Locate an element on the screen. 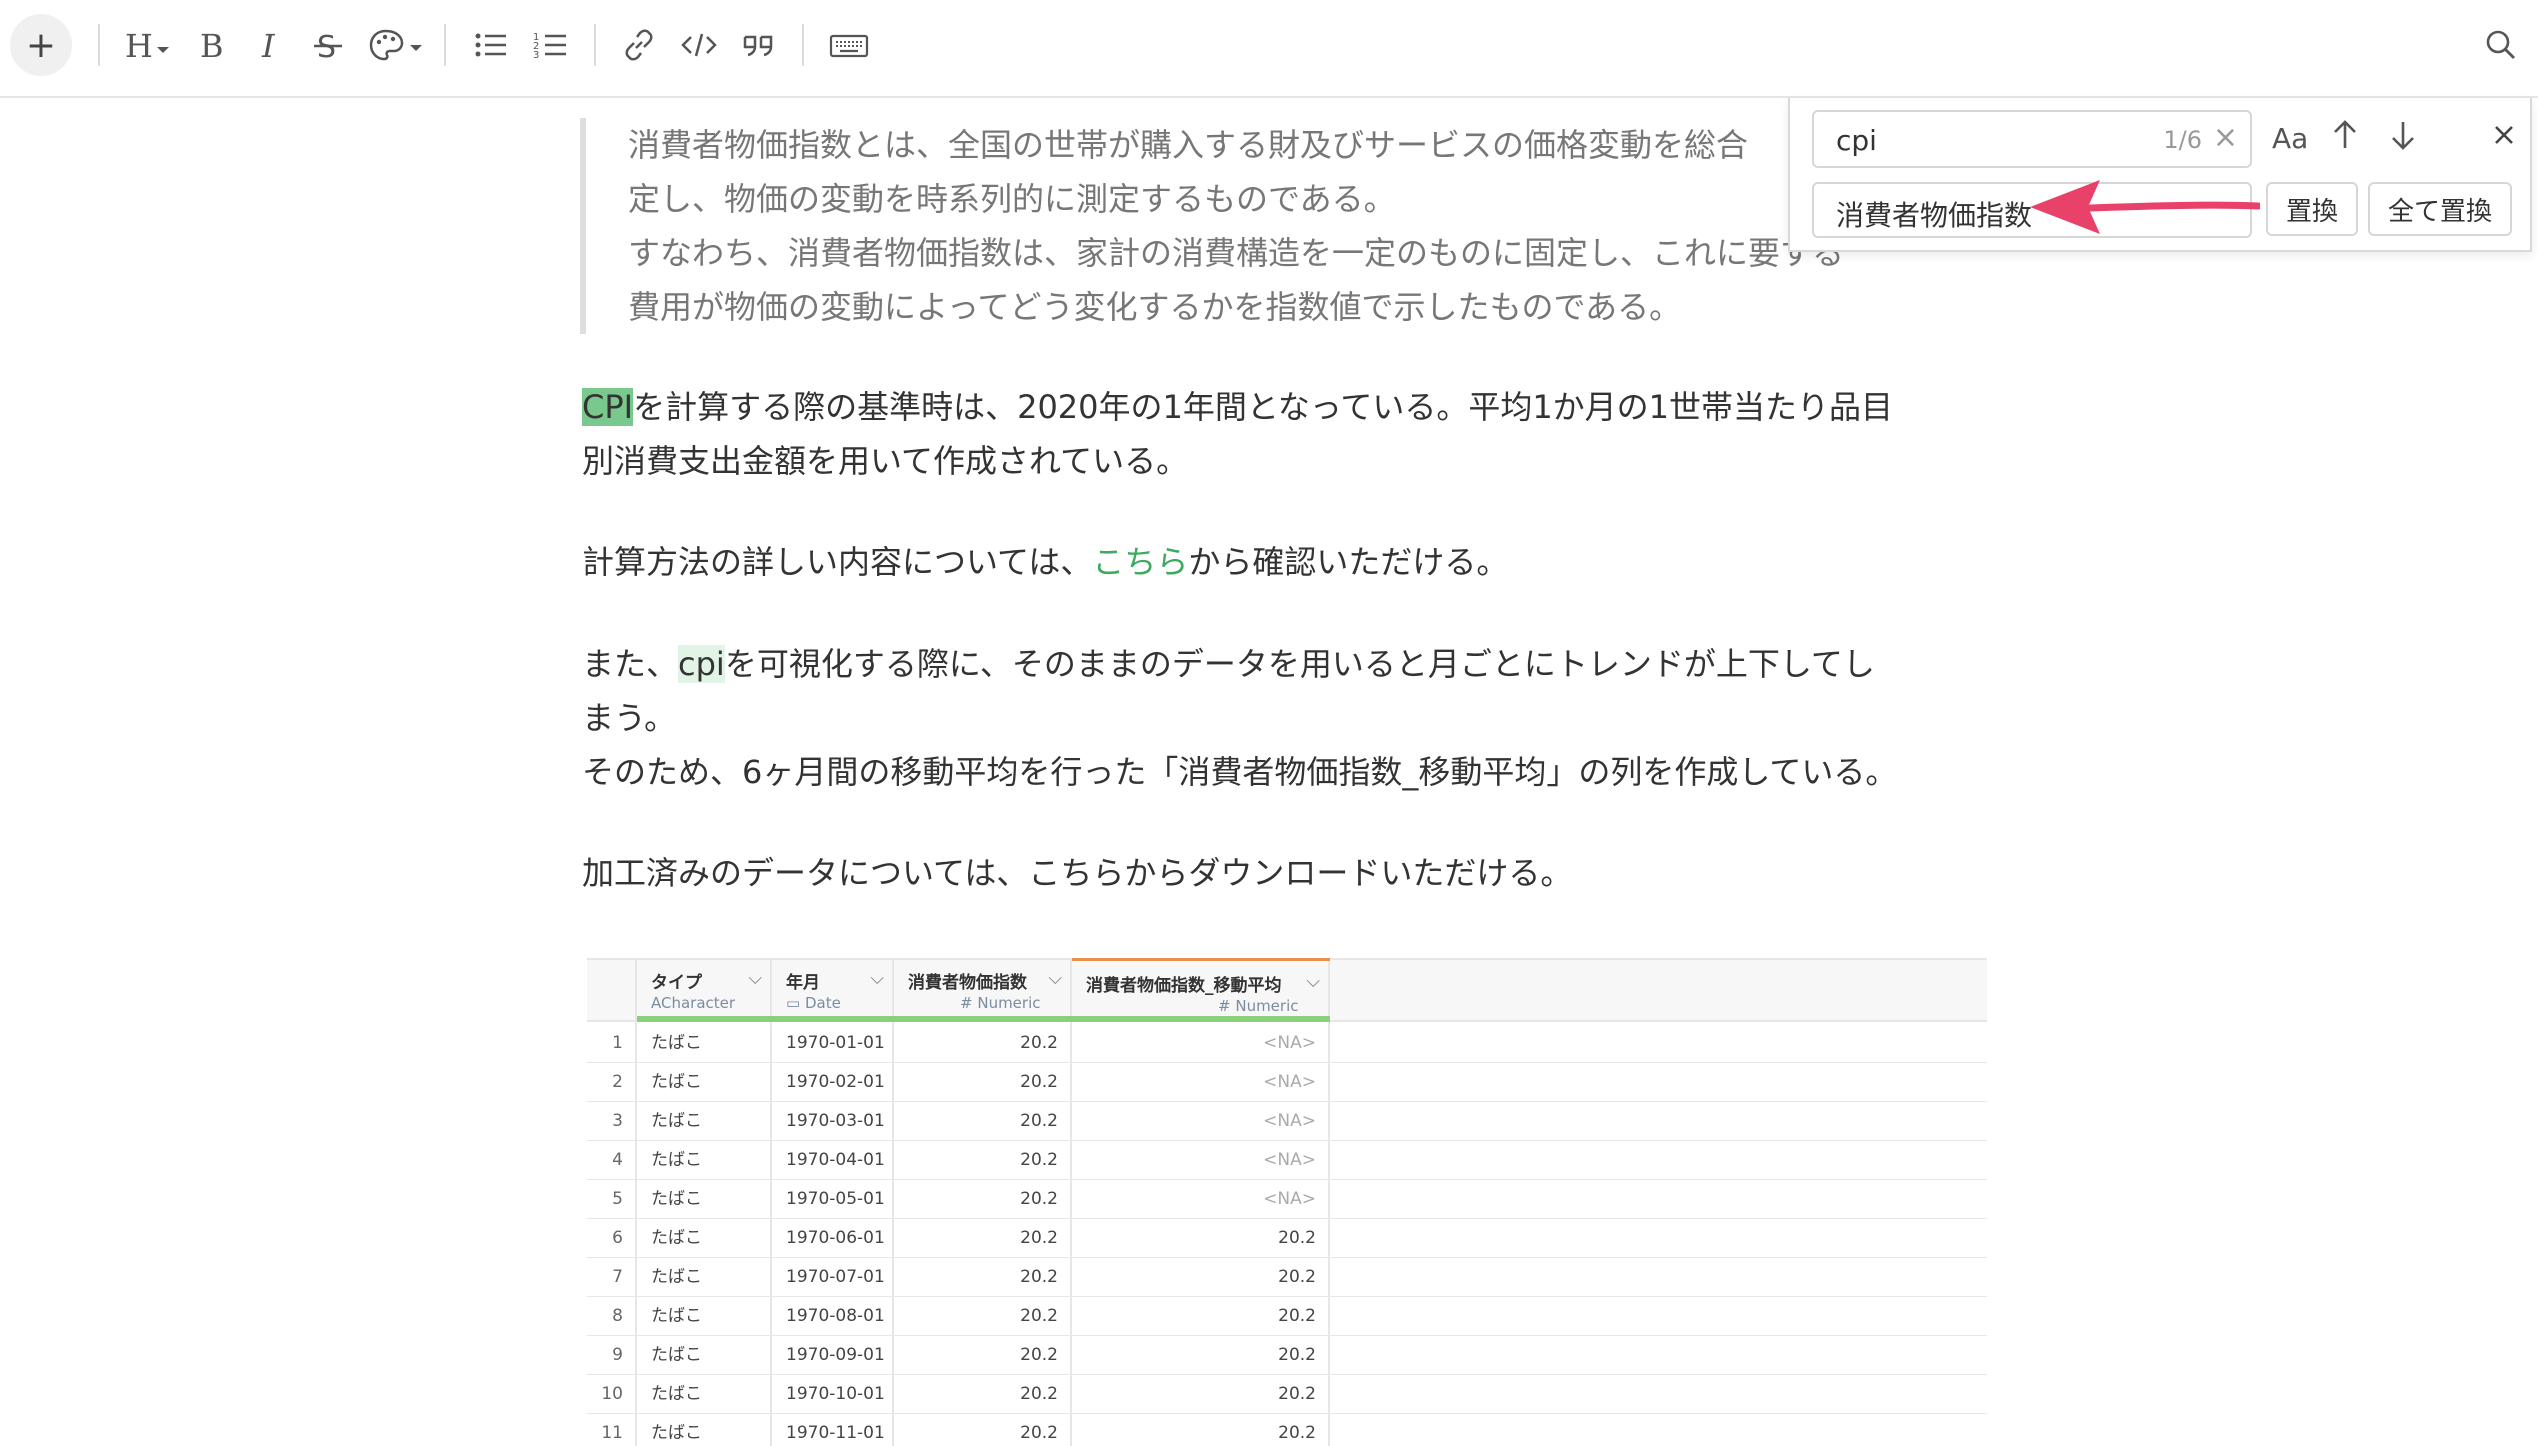  cell-date: 1970-05-01 is located at coordinates (835, 1199).